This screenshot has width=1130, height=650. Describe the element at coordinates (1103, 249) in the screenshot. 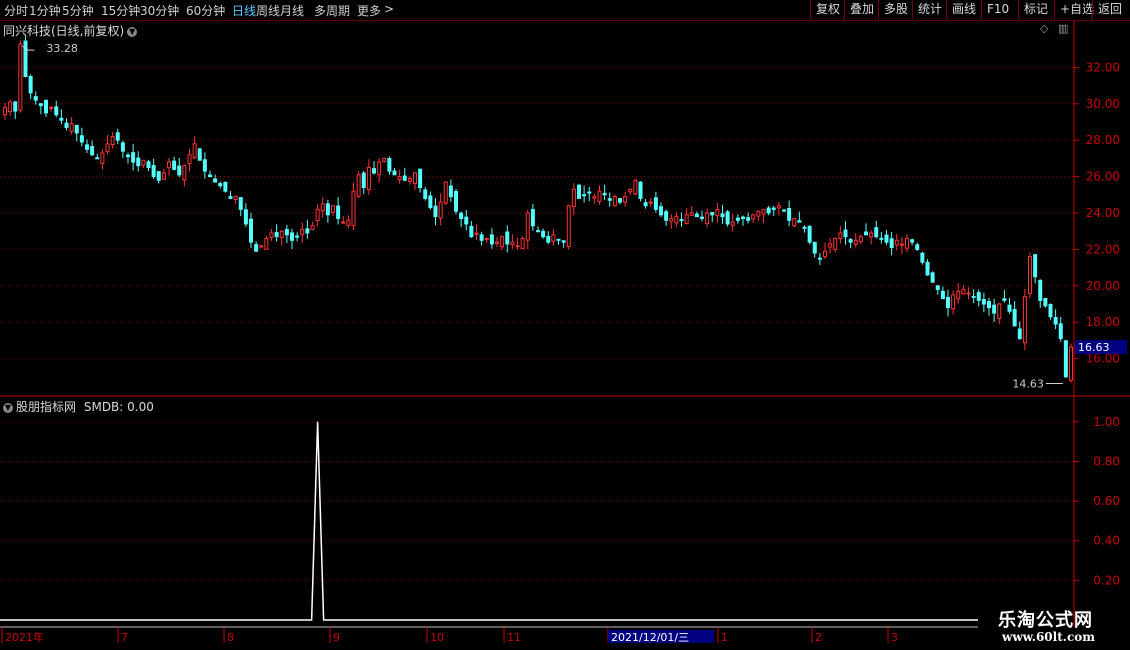

I see `price-tick-label: 22.00` at that location.